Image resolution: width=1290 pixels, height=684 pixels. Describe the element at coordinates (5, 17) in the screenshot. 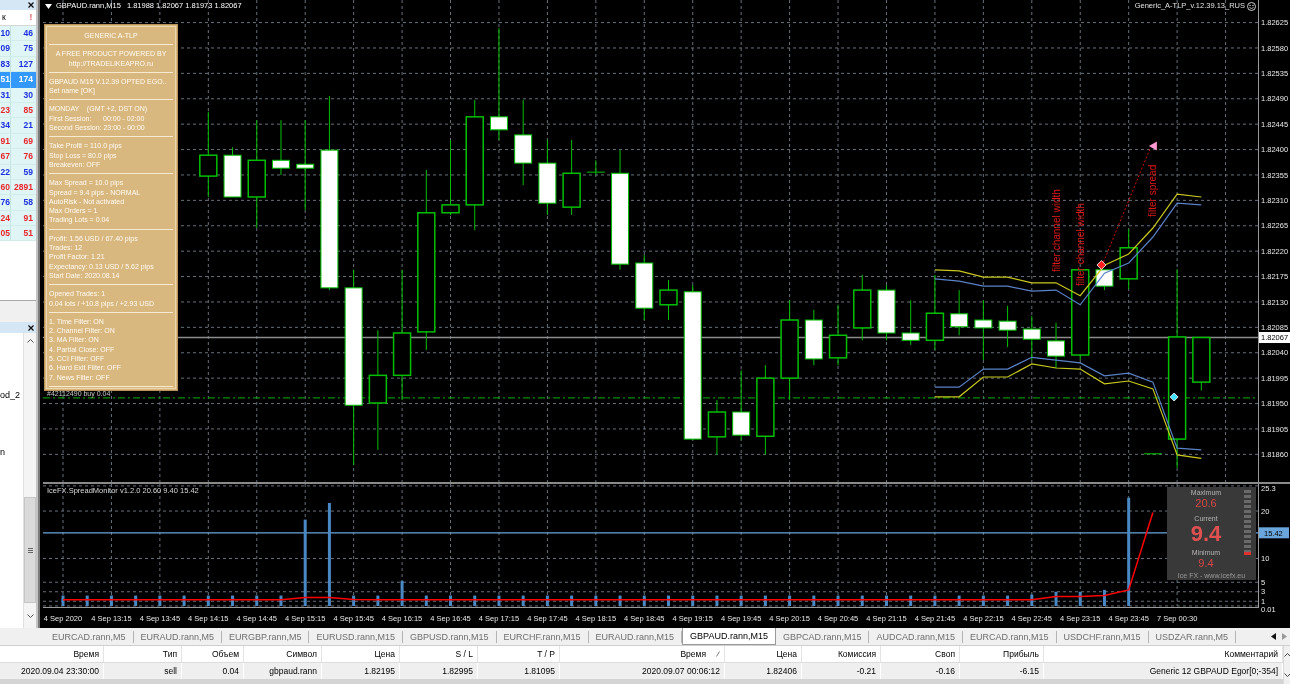

I see `column-header: к` at that location.